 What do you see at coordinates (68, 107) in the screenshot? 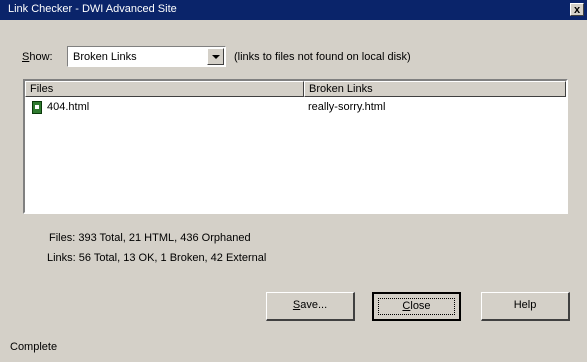
I see `list-item-file: 404.html` at bounding box center [68, 107].